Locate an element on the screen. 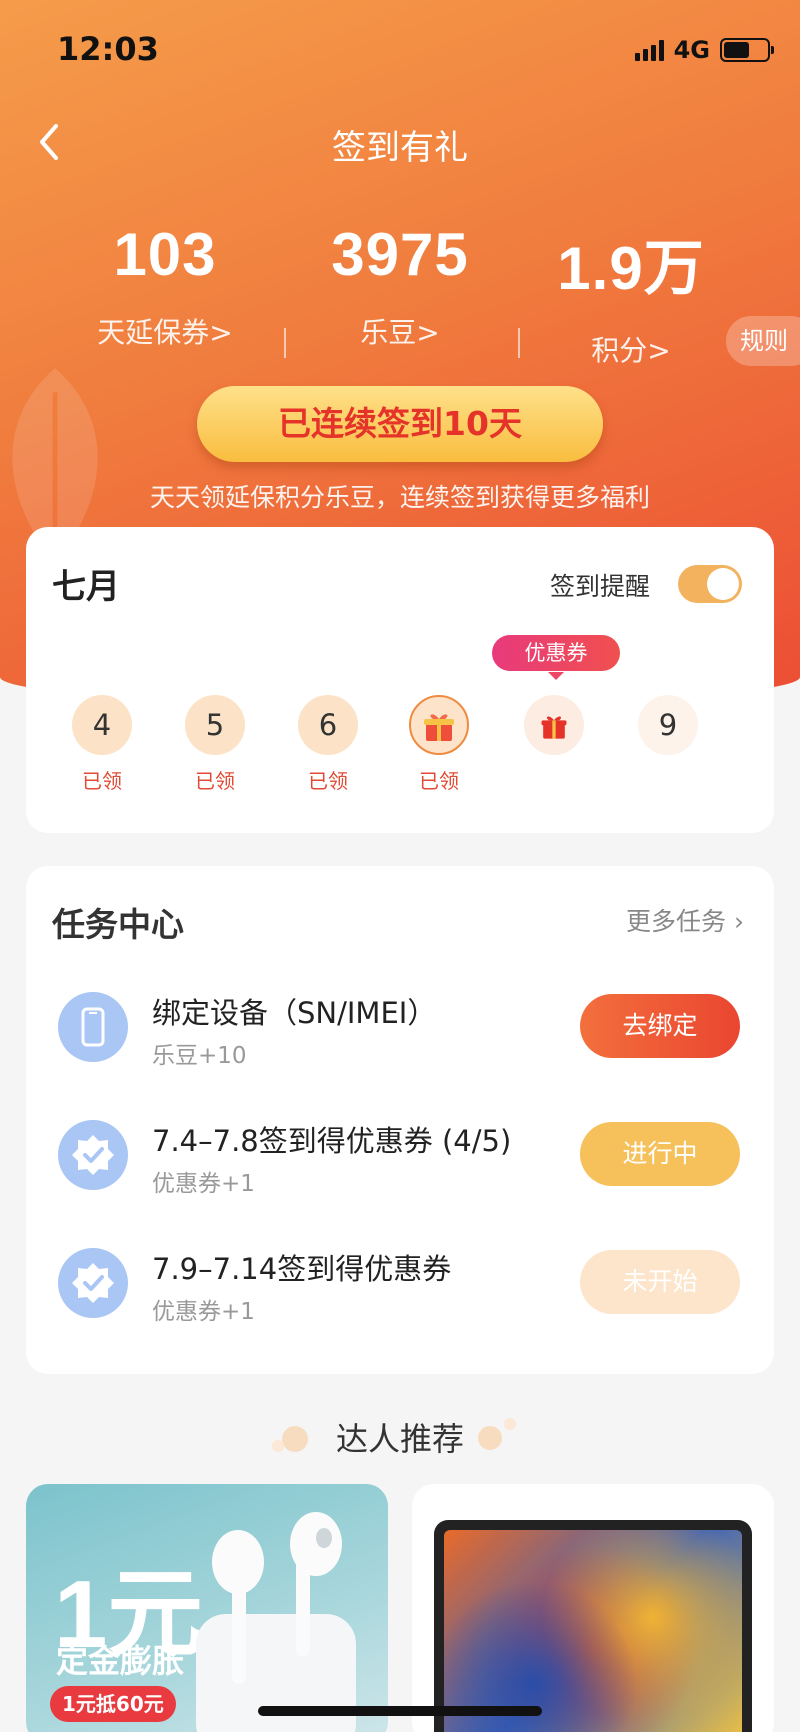  promo-subline: 定金膨胀 is located at coordinates (120, 1661).